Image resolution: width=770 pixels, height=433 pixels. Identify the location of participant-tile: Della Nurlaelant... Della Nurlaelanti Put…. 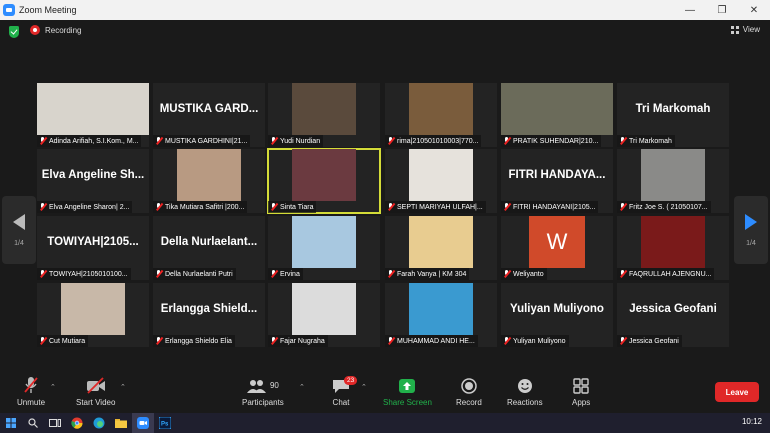
(209, 248).